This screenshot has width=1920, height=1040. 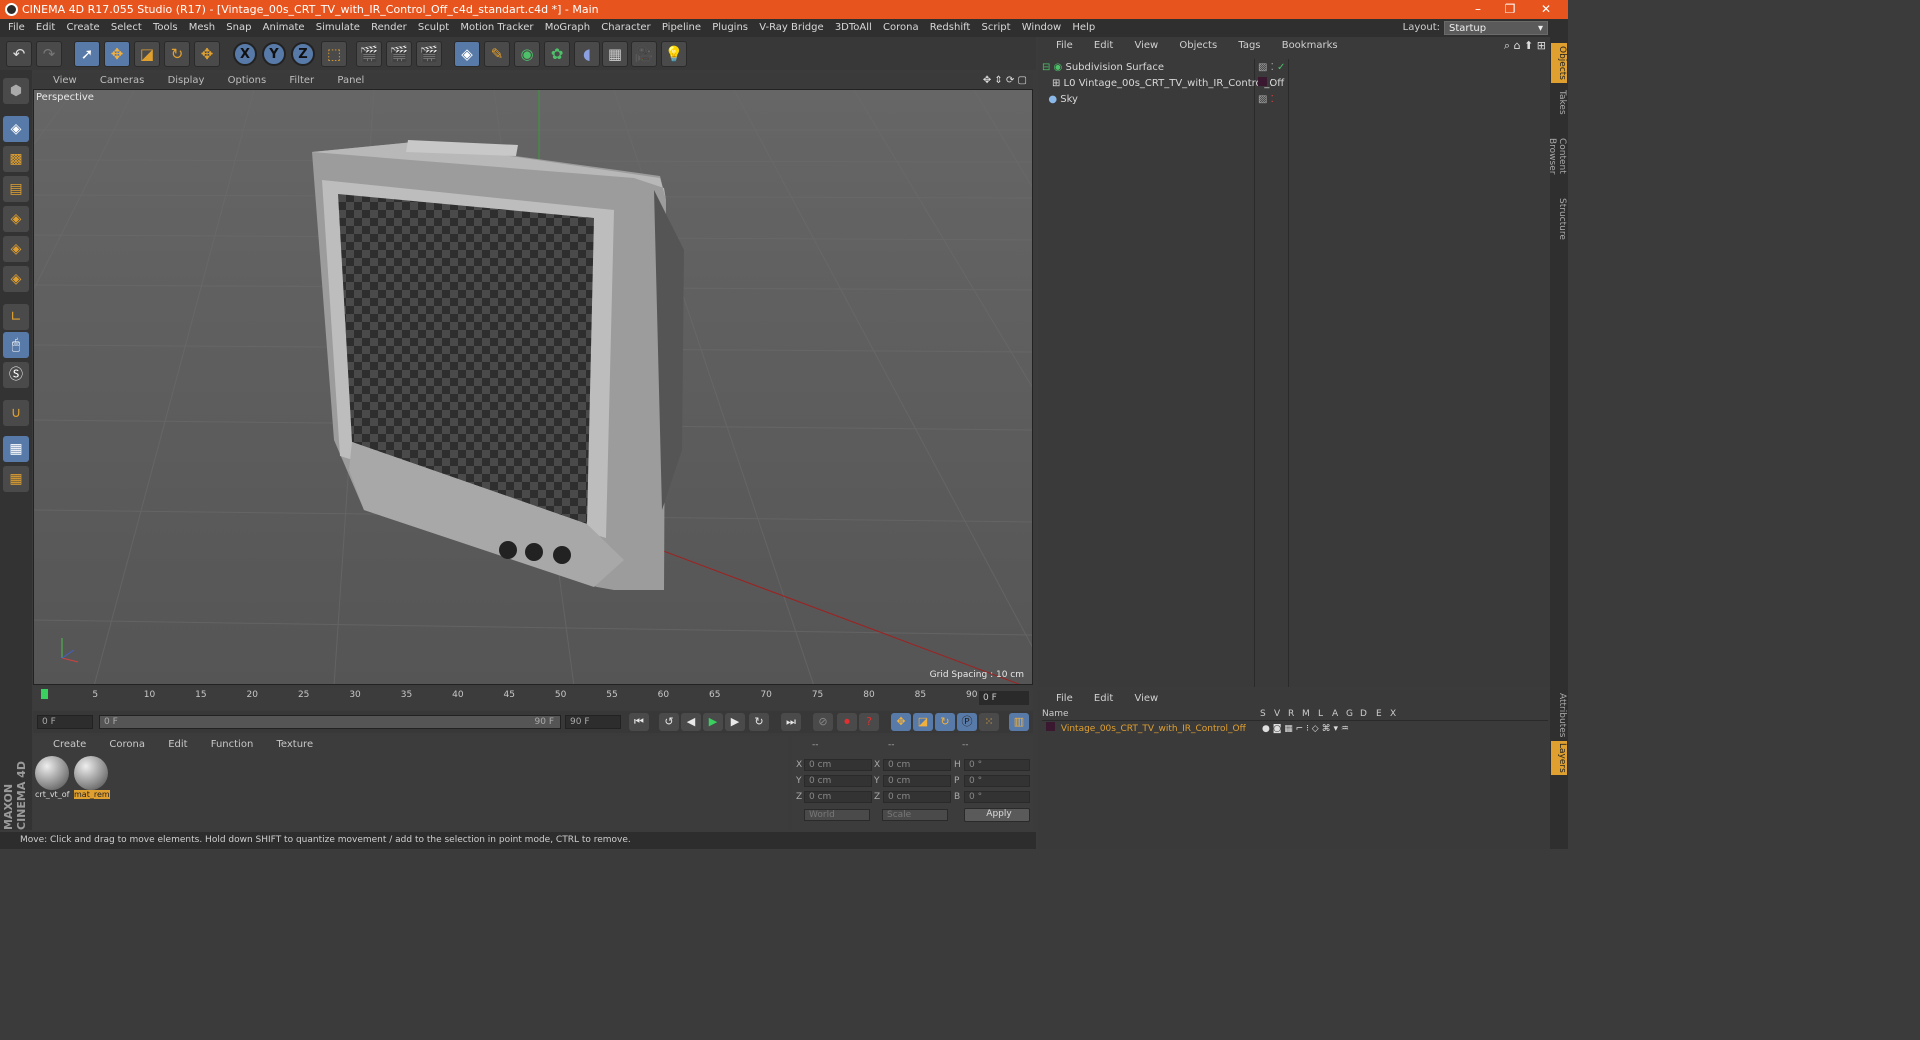 I want to click on menu-snap: Snap, so click(x=234, y=28).